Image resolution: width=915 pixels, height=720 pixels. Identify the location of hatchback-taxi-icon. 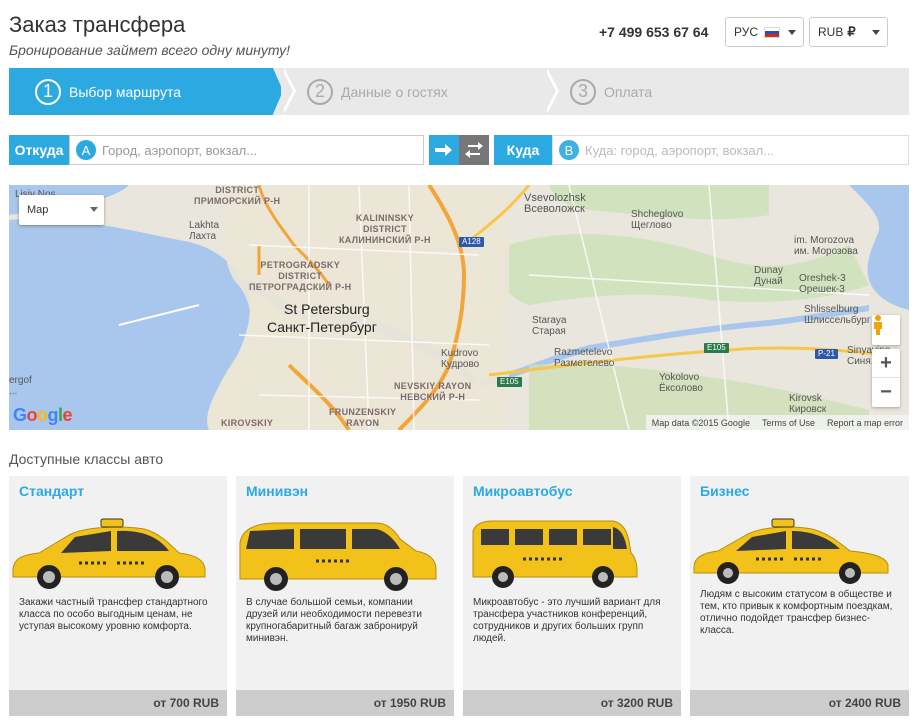
(109, 553).